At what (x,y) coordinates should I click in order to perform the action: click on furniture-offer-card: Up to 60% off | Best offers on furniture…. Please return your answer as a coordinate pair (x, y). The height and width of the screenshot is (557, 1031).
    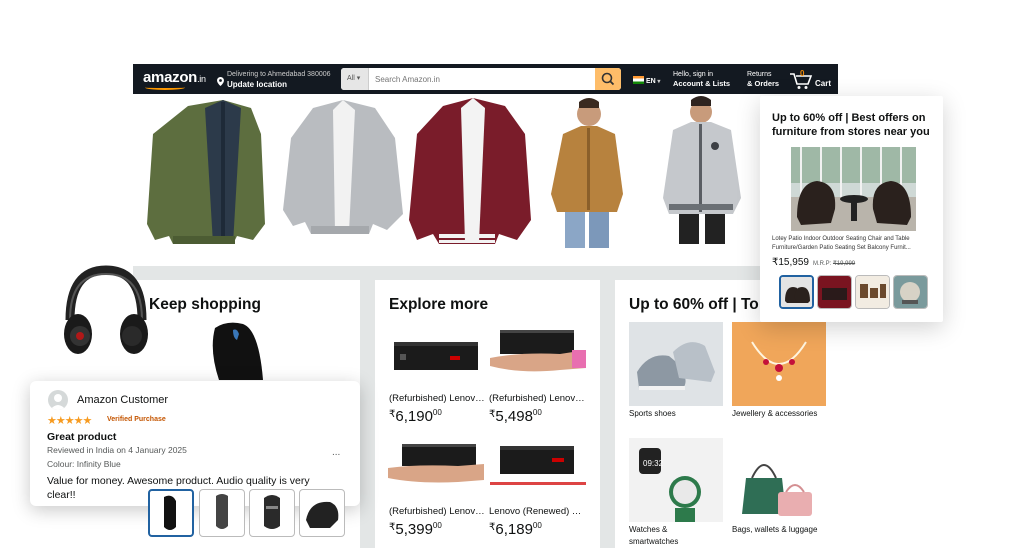
    Looking at the image, I should click on (851, 209).